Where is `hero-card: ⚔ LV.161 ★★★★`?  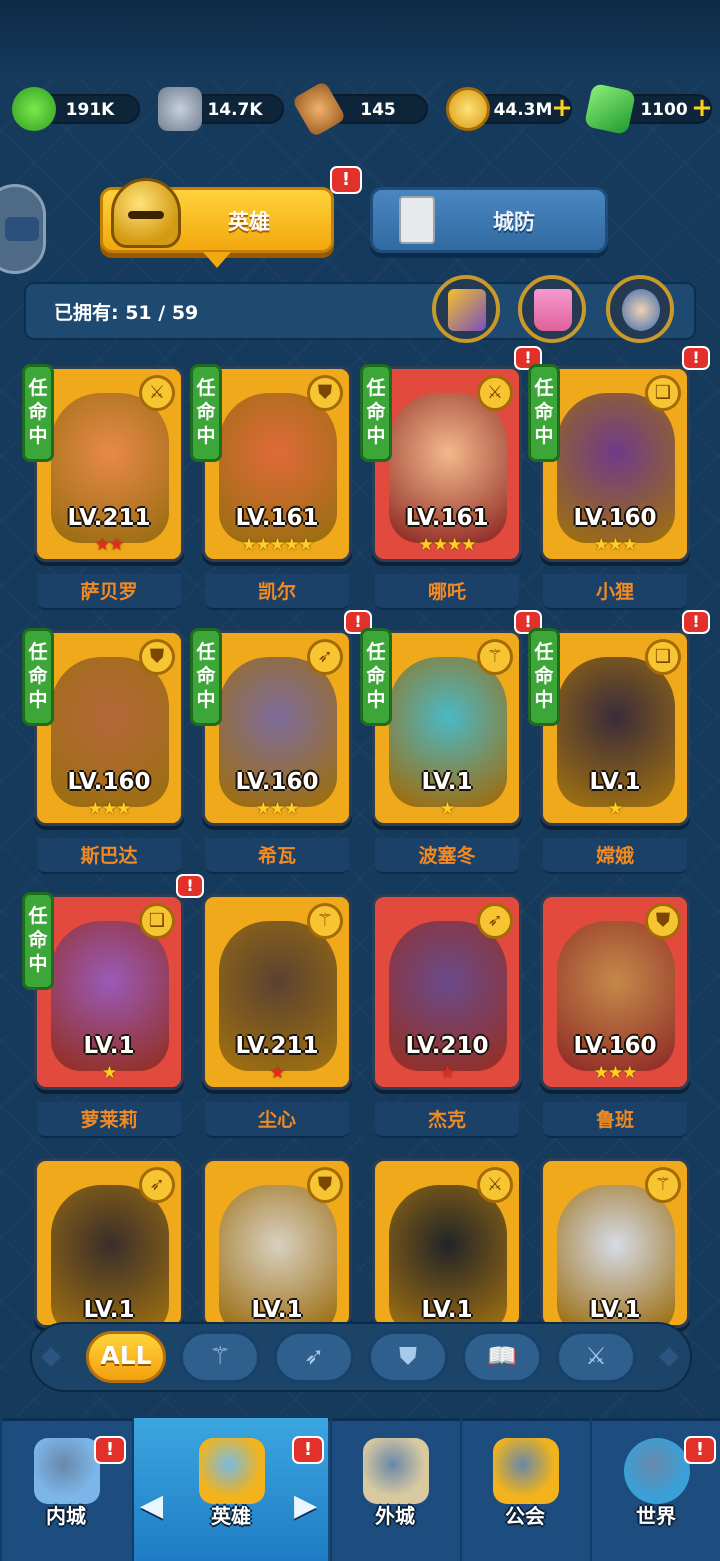 hero-card: ⚔ LV.161 ★★★★ is located at coordinates (447, 464).